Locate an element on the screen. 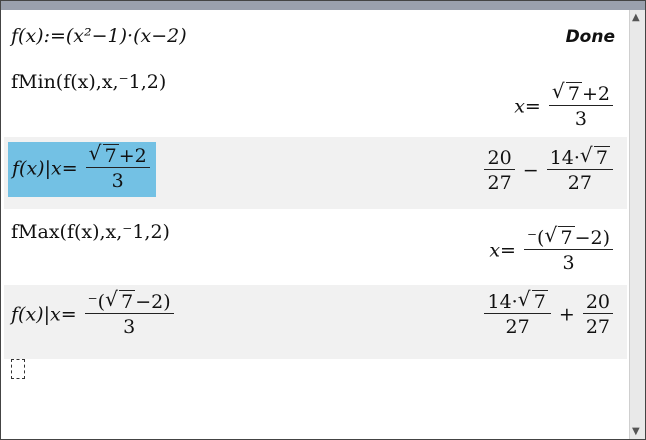  input-fraction: 7+2 3 is located at coordinates (117, 168).